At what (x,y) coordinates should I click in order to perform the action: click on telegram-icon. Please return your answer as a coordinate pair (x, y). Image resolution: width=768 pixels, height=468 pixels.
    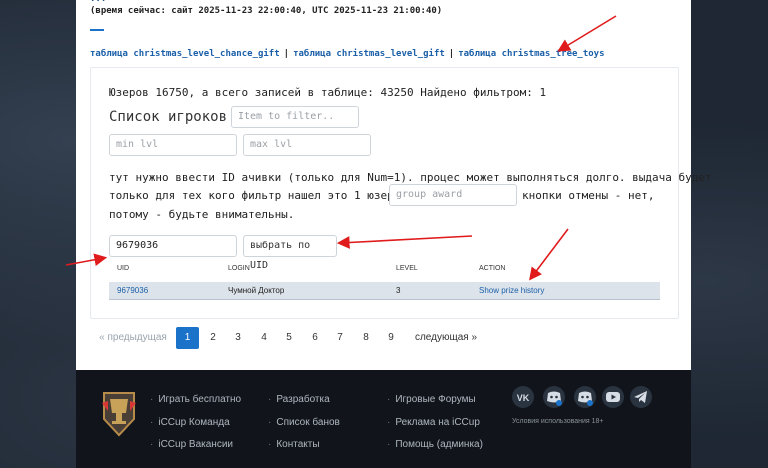
    Looking at the image, I should click on (641, 397).